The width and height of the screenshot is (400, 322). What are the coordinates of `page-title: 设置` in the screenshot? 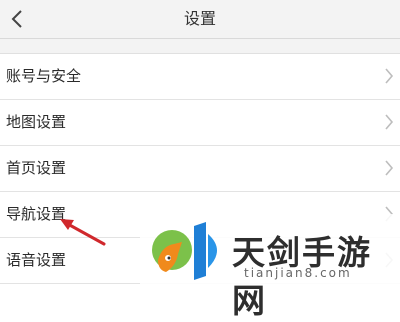 It's located at (199, 18).